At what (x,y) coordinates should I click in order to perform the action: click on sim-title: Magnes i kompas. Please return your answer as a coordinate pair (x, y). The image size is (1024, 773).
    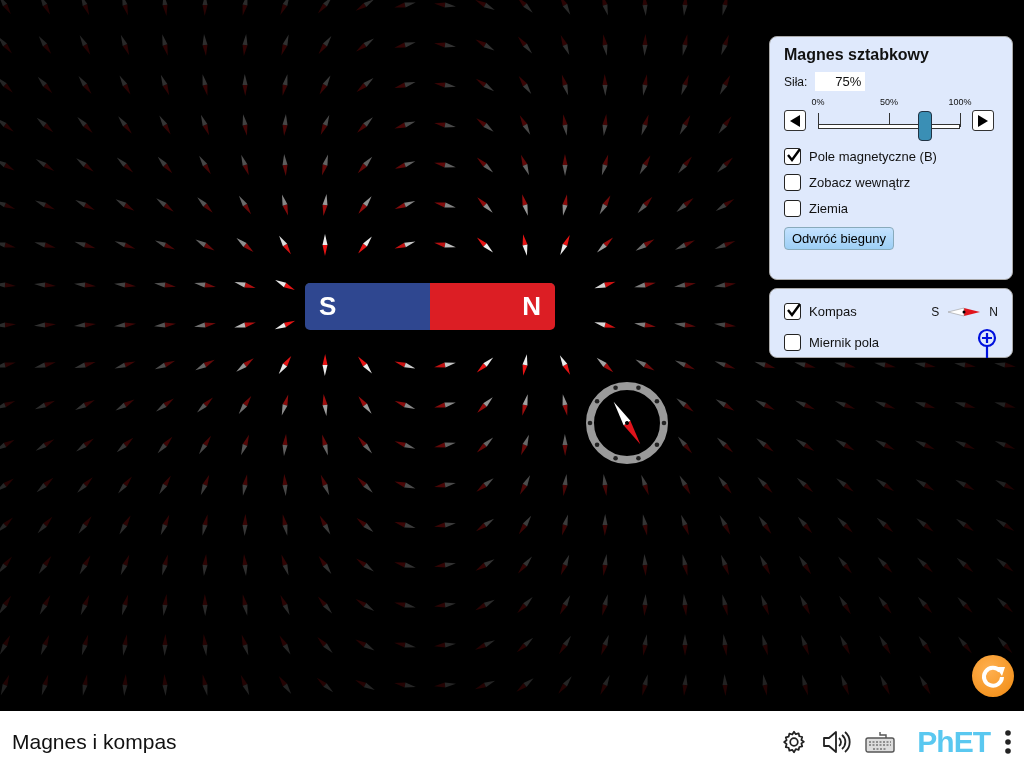
    Looking at the image, I should click on (94, 742).